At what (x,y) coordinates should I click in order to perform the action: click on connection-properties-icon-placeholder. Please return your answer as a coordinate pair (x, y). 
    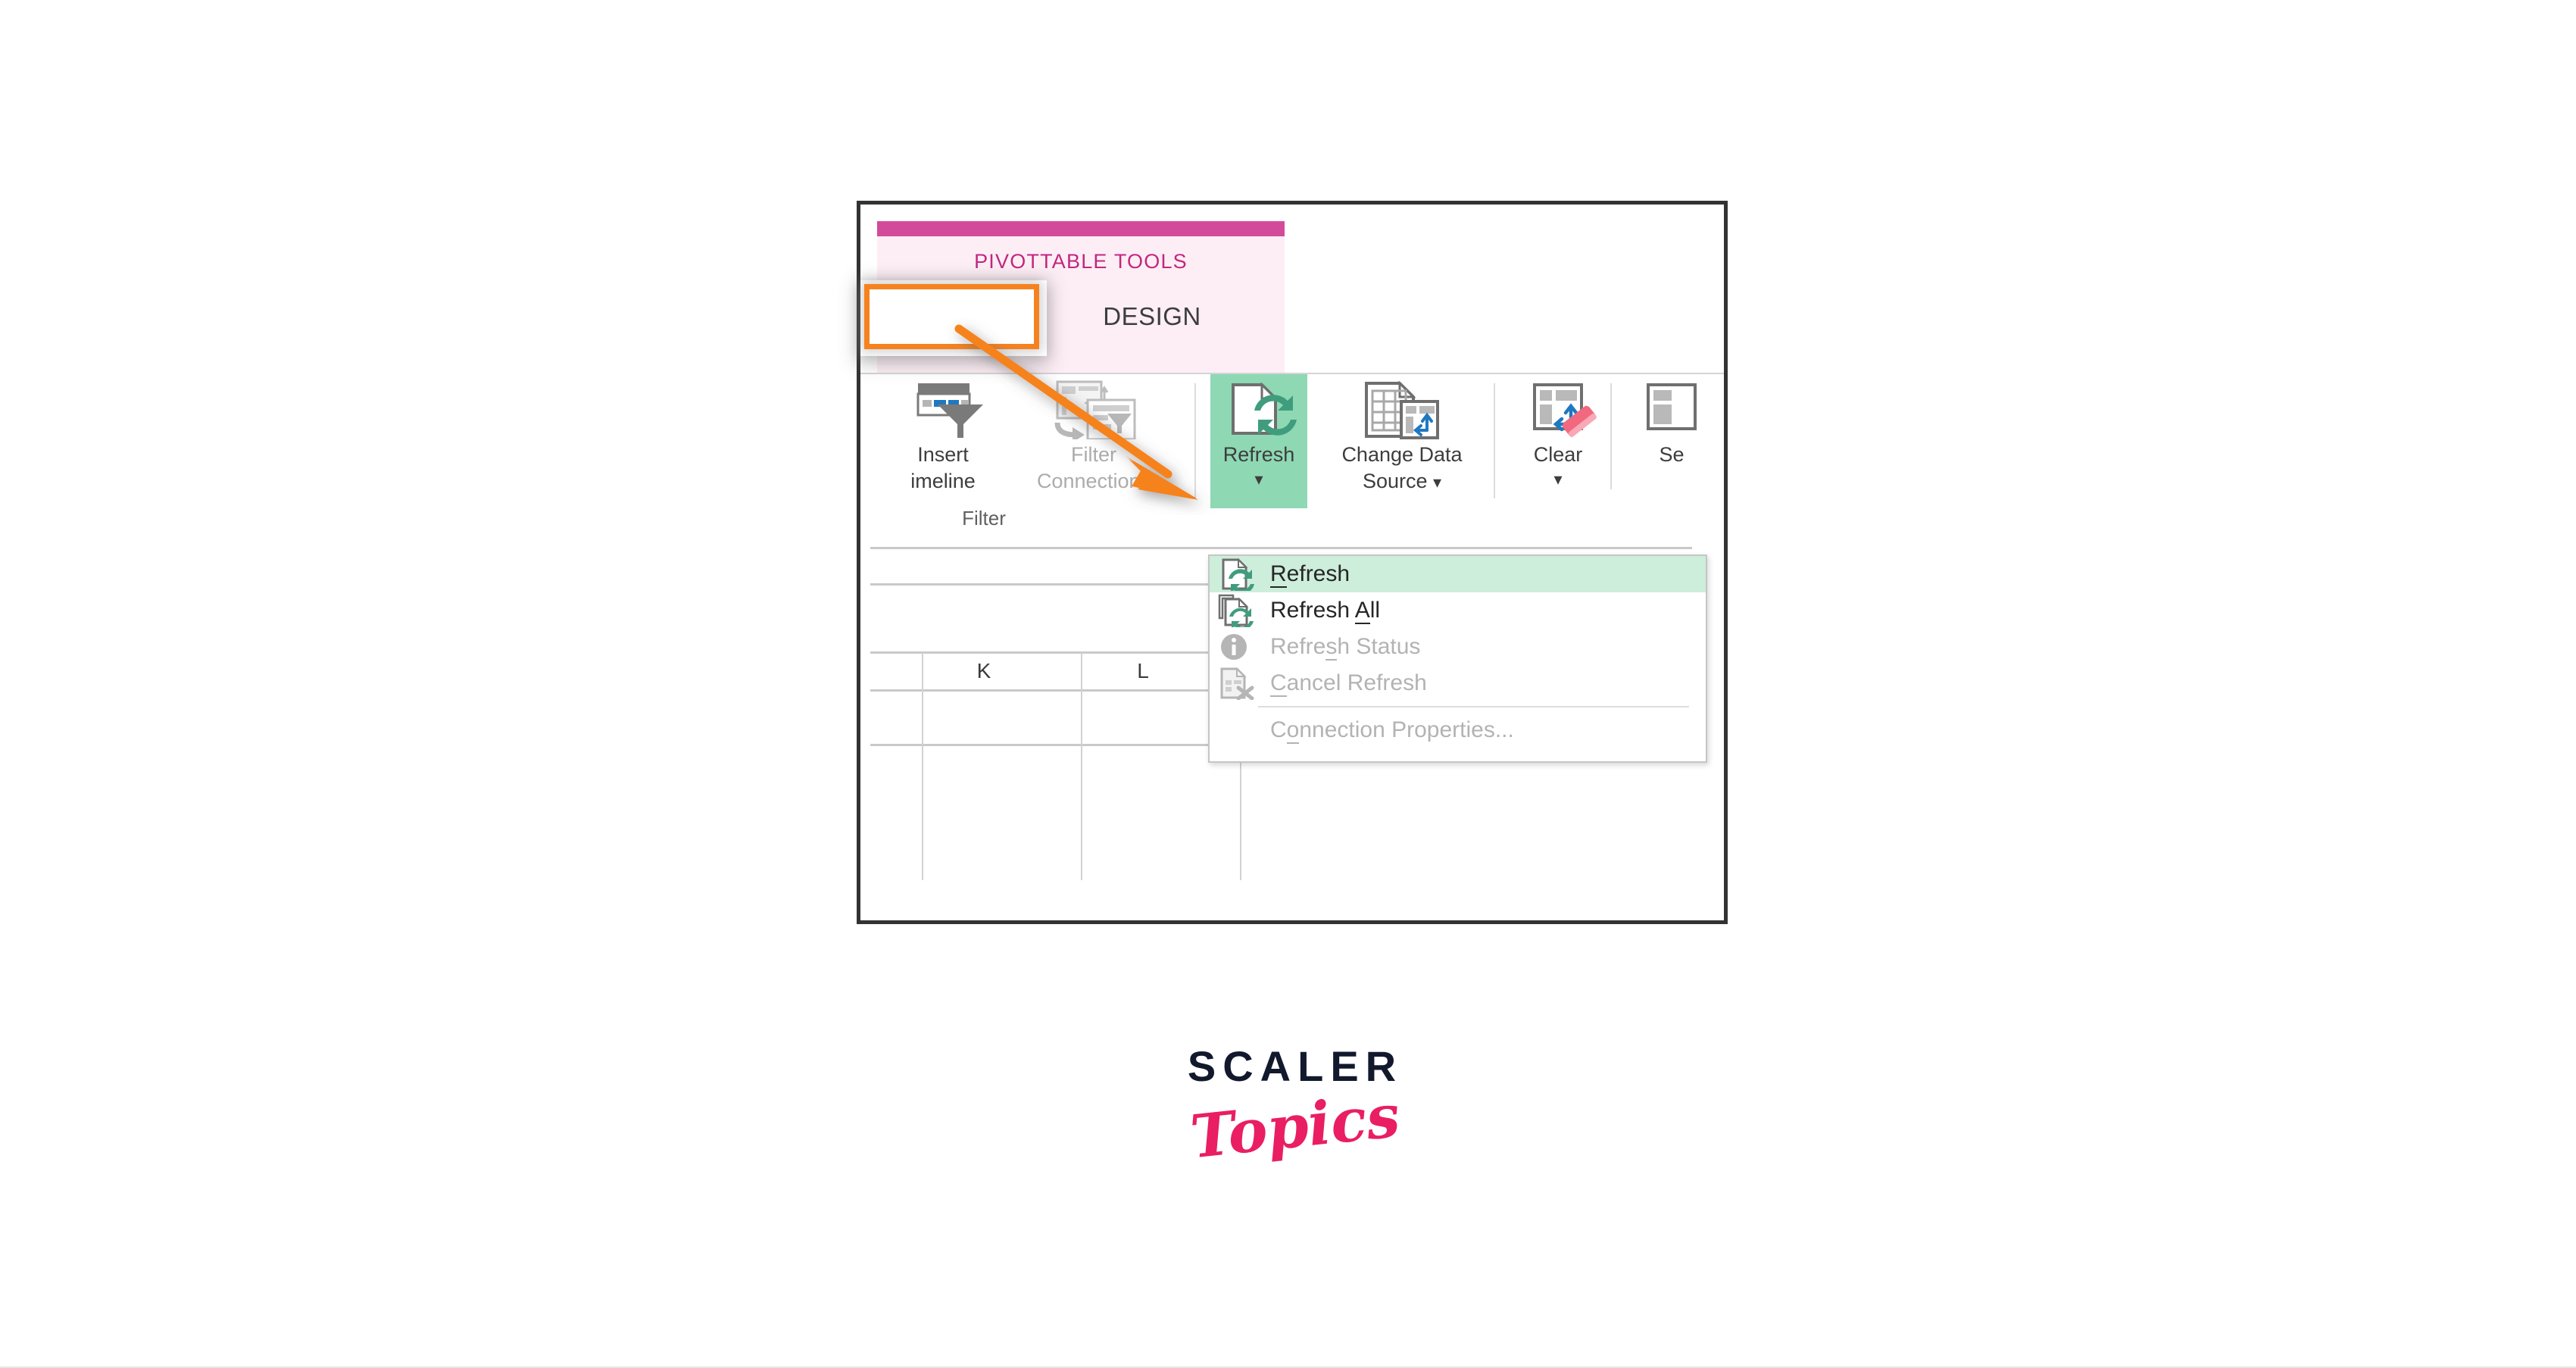
    Looking at the image, I should click on (1237, 730).